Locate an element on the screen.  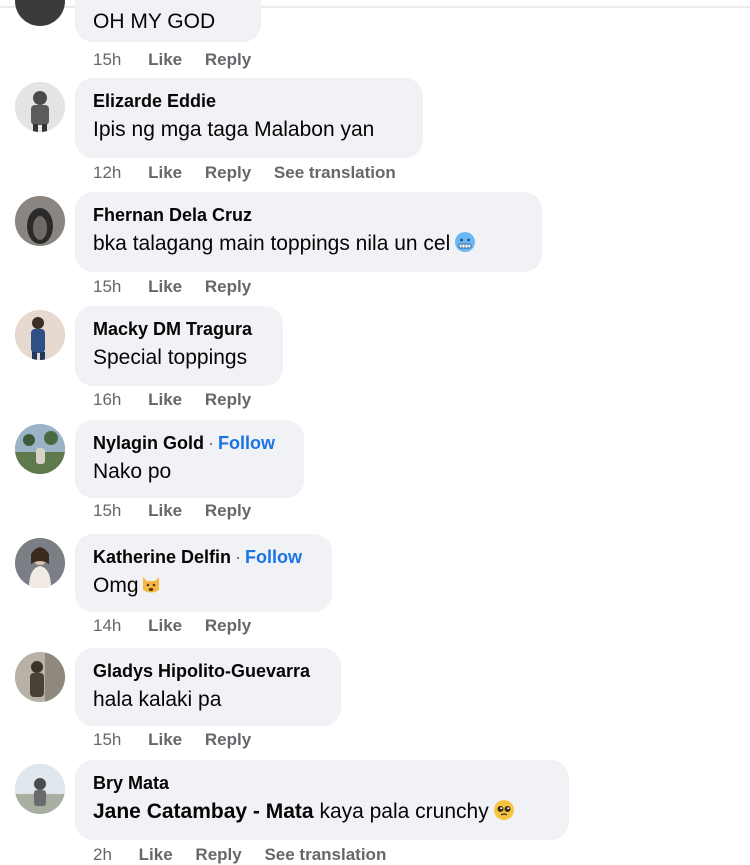
pleading-face-emoji is located at coordinates (504, 814).